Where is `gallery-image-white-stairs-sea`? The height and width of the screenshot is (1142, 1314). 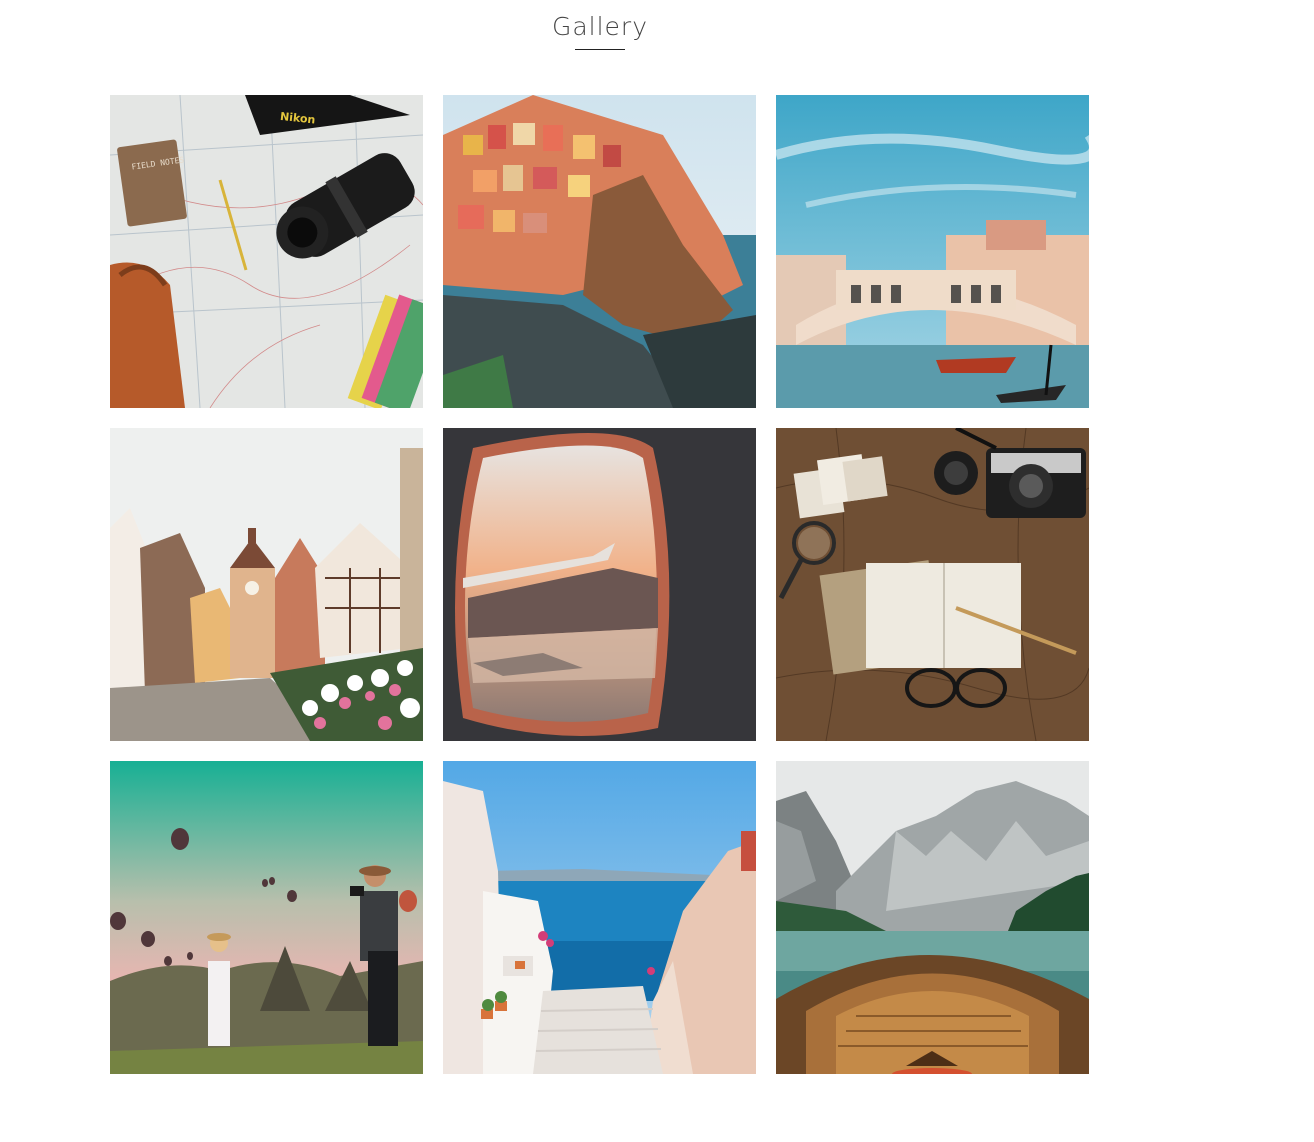 gallery-image-white-stairs-sea is located at coordinates (599, 917).